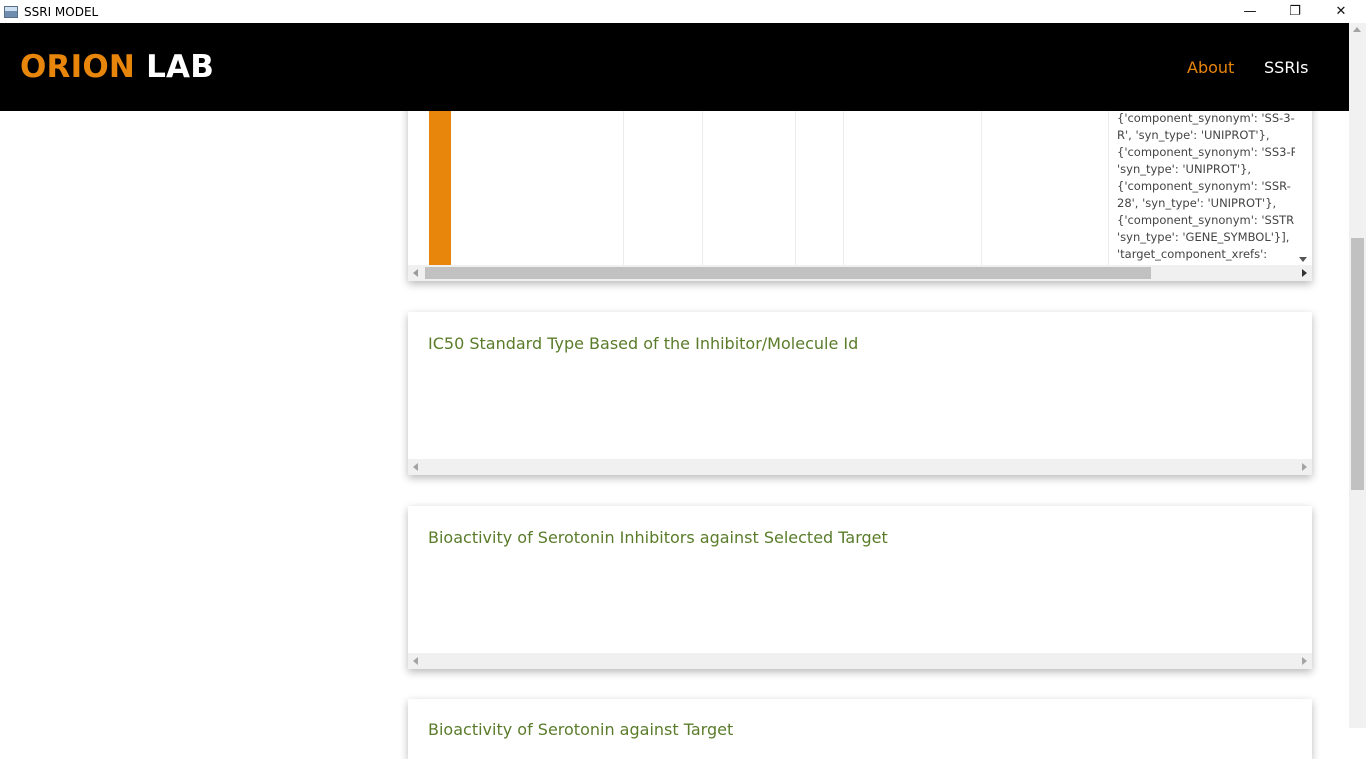  What do you see at coordinates (581, 729) in the screenshot?
I see `card-title: Bioactivity of Serotonin against Target` at bounding box center [581, 729].